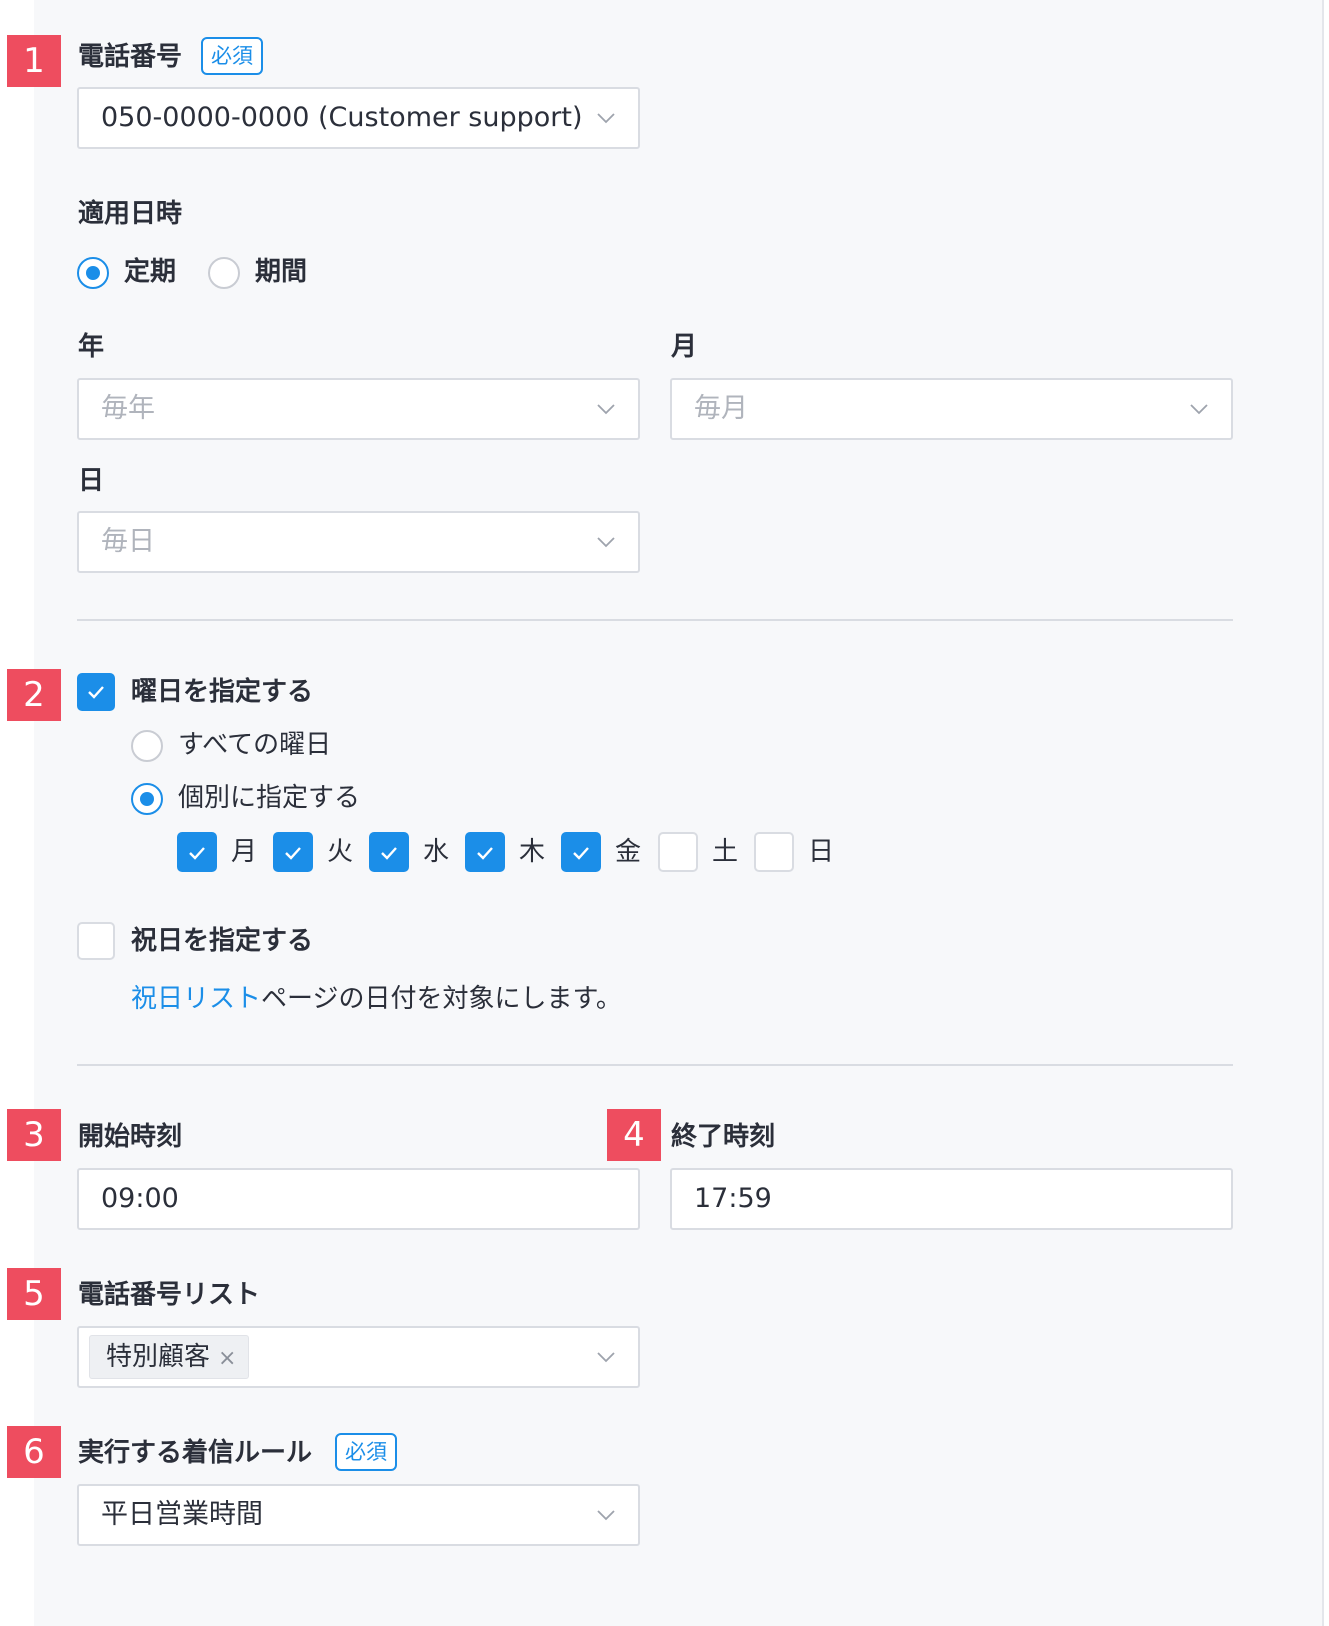 The width and height of the screenshot is (1329, 1626). What do you see at coordinates (342, 117) in the screenshot?
I see `phone-select-value: 050-0000-0000 (Customer support)` at bounding box center [342, 117].